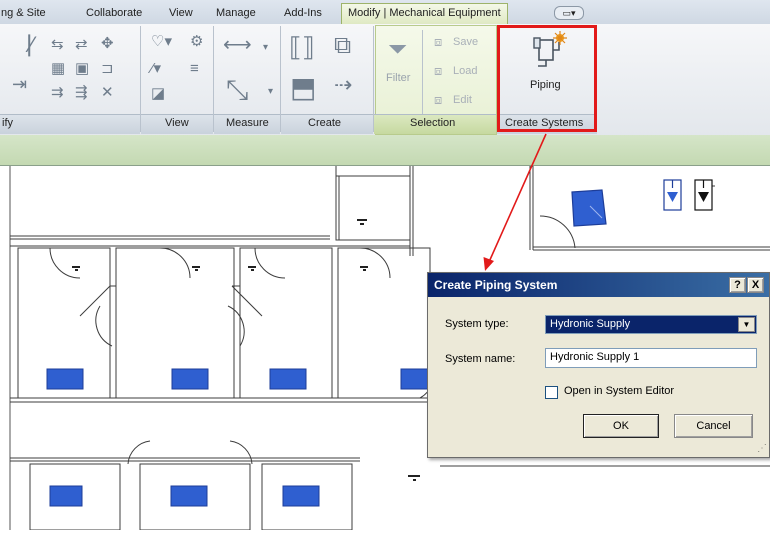 The image size is (770, 533). I want to click on ok-button: OK, so click(621, 426).